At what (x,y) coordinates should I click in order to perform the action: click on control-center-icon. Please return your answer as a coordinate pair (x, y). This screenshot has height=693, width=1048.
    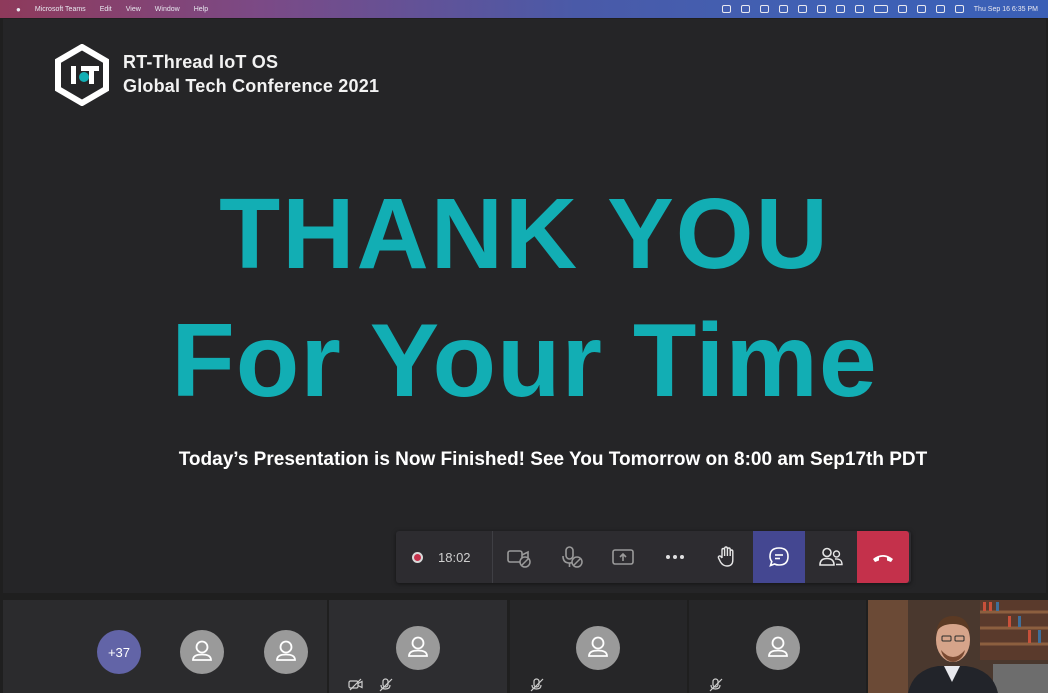
    Looking at the image, I should click on (959, 9).